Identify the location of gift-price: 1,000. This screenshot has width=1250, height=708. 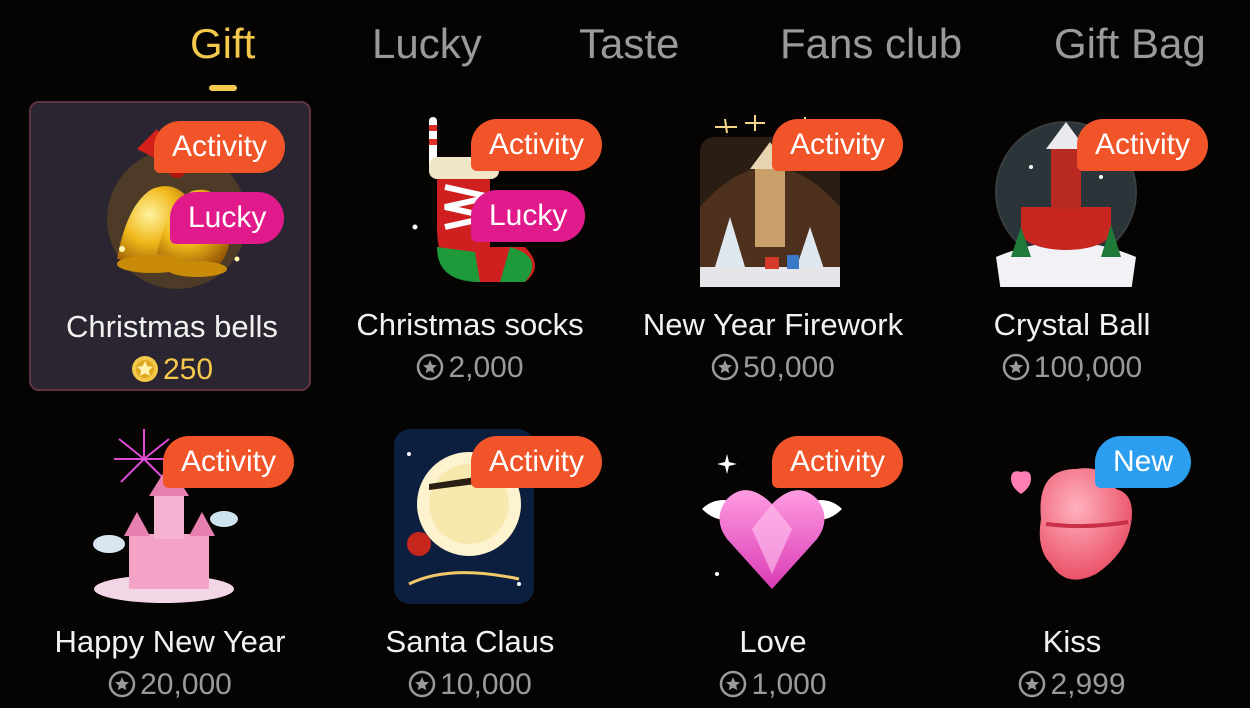
(773, 685).